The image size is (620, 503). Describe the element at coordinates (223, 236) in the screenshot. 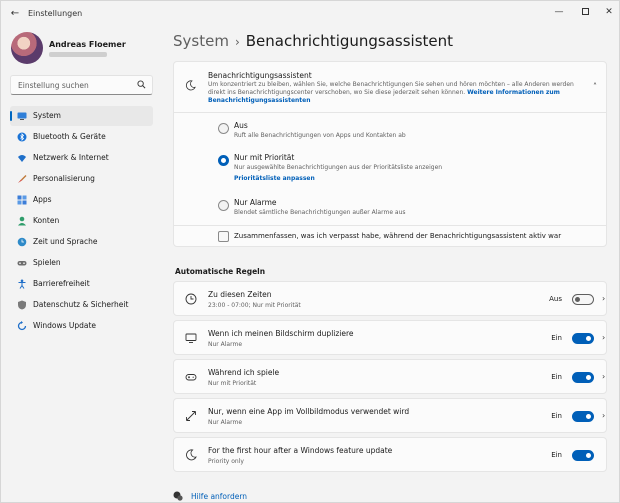

I see `summary-checkbox` at that location.